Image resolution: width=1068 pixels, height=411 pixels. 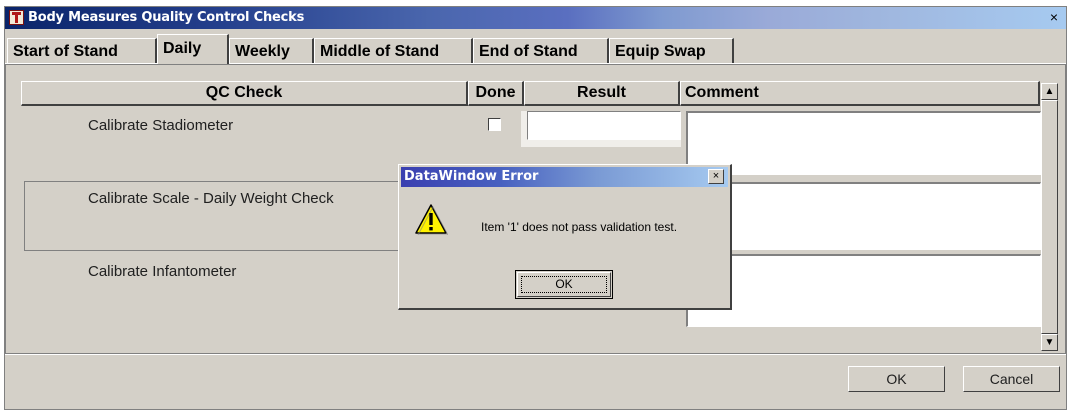 I want to click on scroll-down-button: ▼, so click(x=1049, y=342).